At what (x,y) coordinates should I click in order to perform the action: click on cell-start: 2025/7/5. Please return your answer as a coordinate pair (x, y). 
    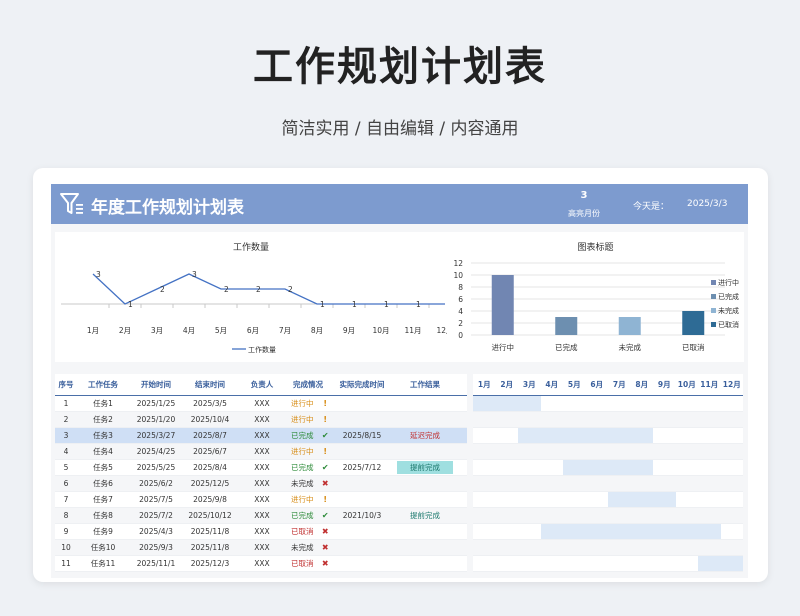
    Looking at the image, I should click on (156, 499).